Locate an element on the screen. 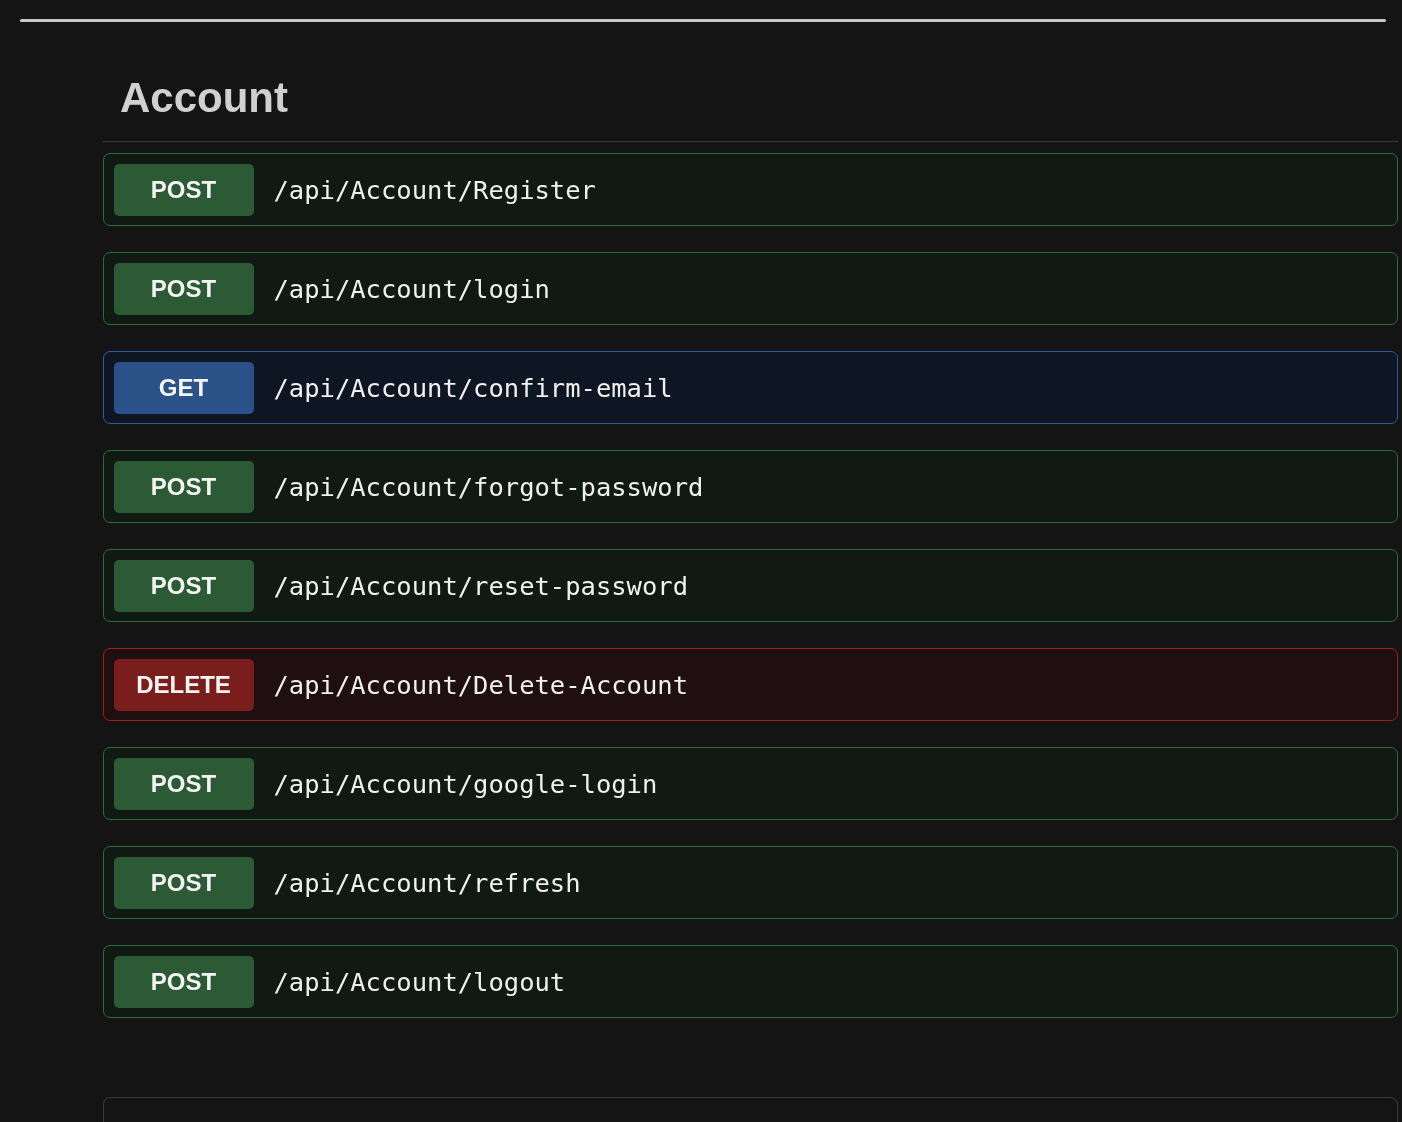 Image resolution: width=1402 pixels, height=1122 pixels. endpoint-row: GET /api/Account/confirm-email is located at coordinates (750, 387).